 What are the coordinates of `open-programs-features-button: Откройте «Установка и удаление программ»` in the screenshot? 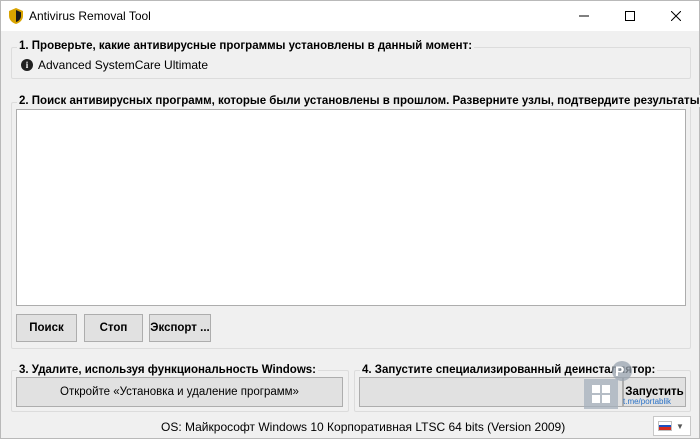 It's located at (179, 392).